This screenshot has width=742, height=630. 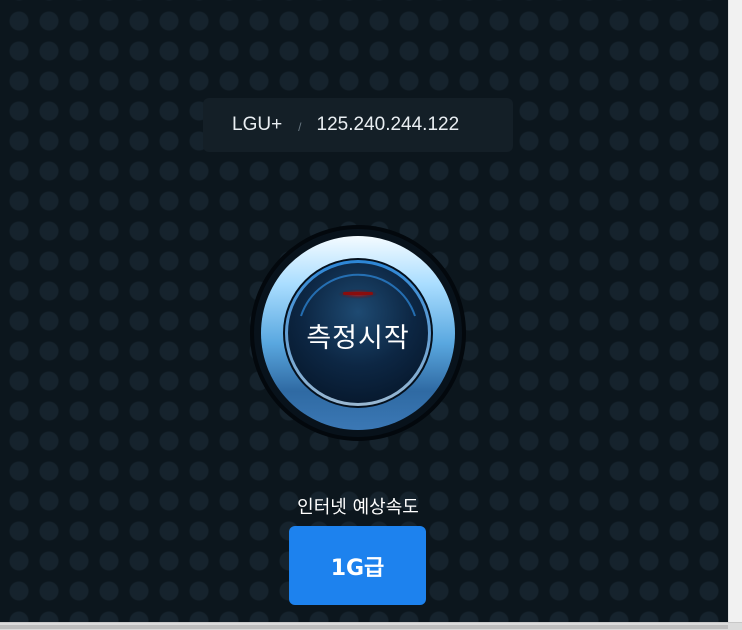 I want to click on connection-info-box: LGU+ / 125.240.244.122, so click(x=358, y=125).